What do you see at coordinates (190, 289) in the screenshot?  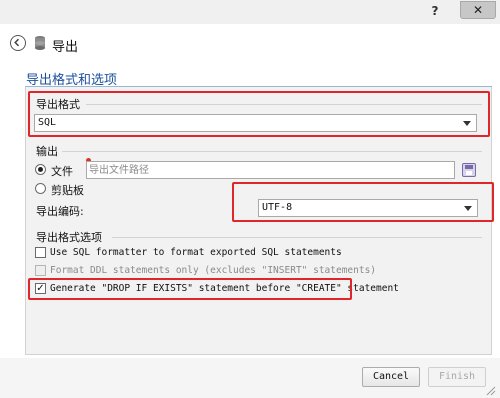 I see `drop-if-exists-highlight-box` at bounding box center [190, 289].